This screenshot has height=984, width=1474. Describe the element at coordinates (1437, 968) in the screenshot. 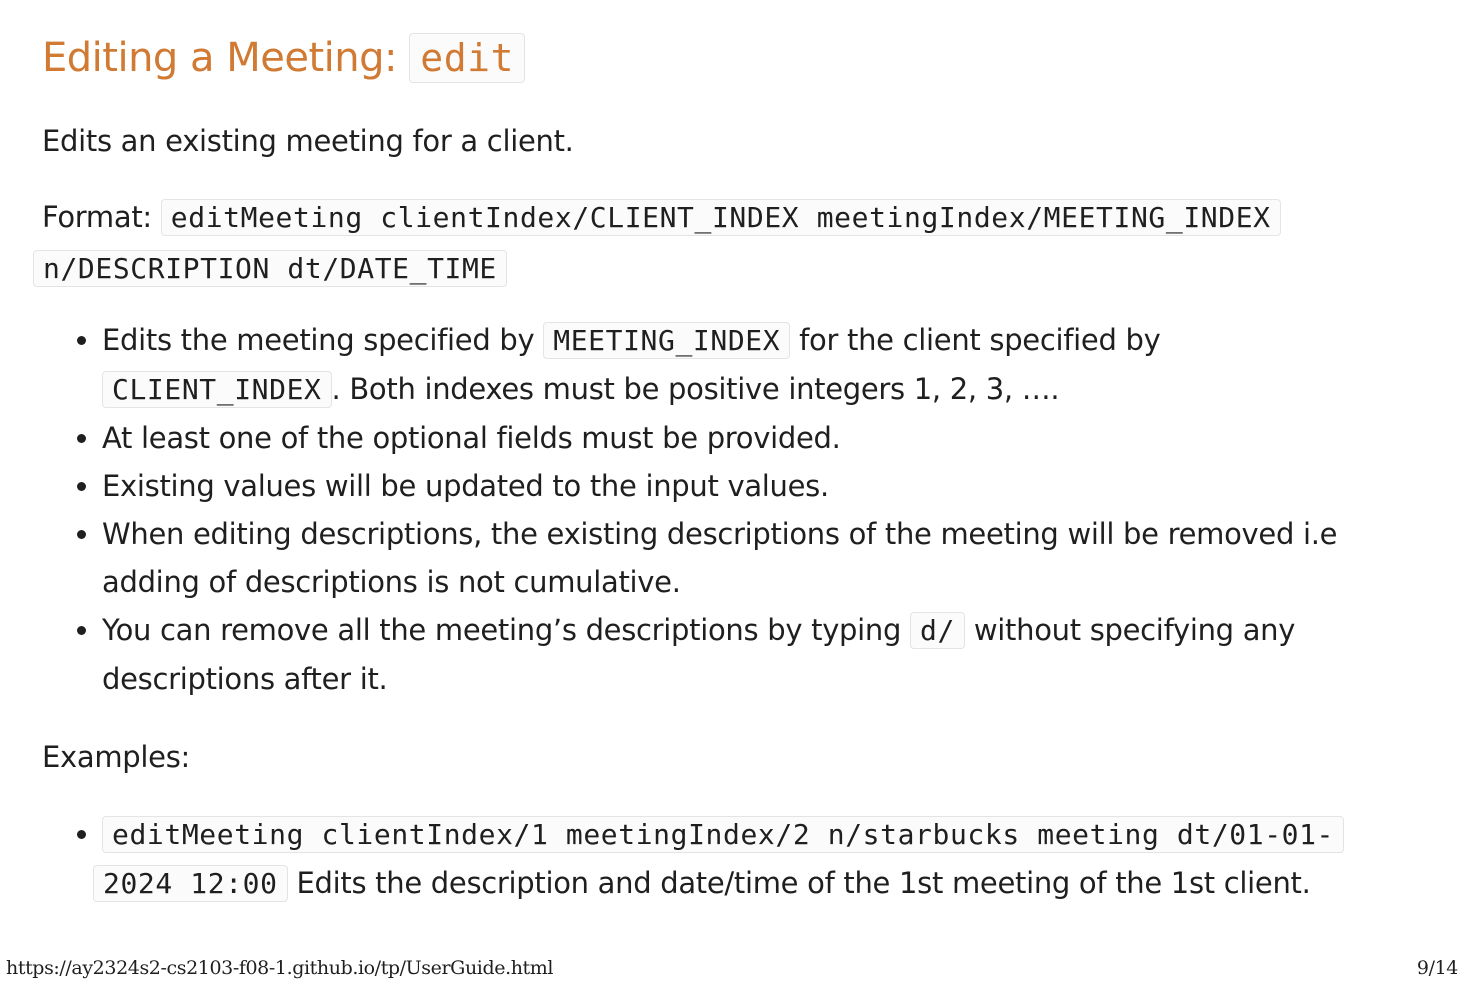

I see `footer-page-number: 9/14` at that location.